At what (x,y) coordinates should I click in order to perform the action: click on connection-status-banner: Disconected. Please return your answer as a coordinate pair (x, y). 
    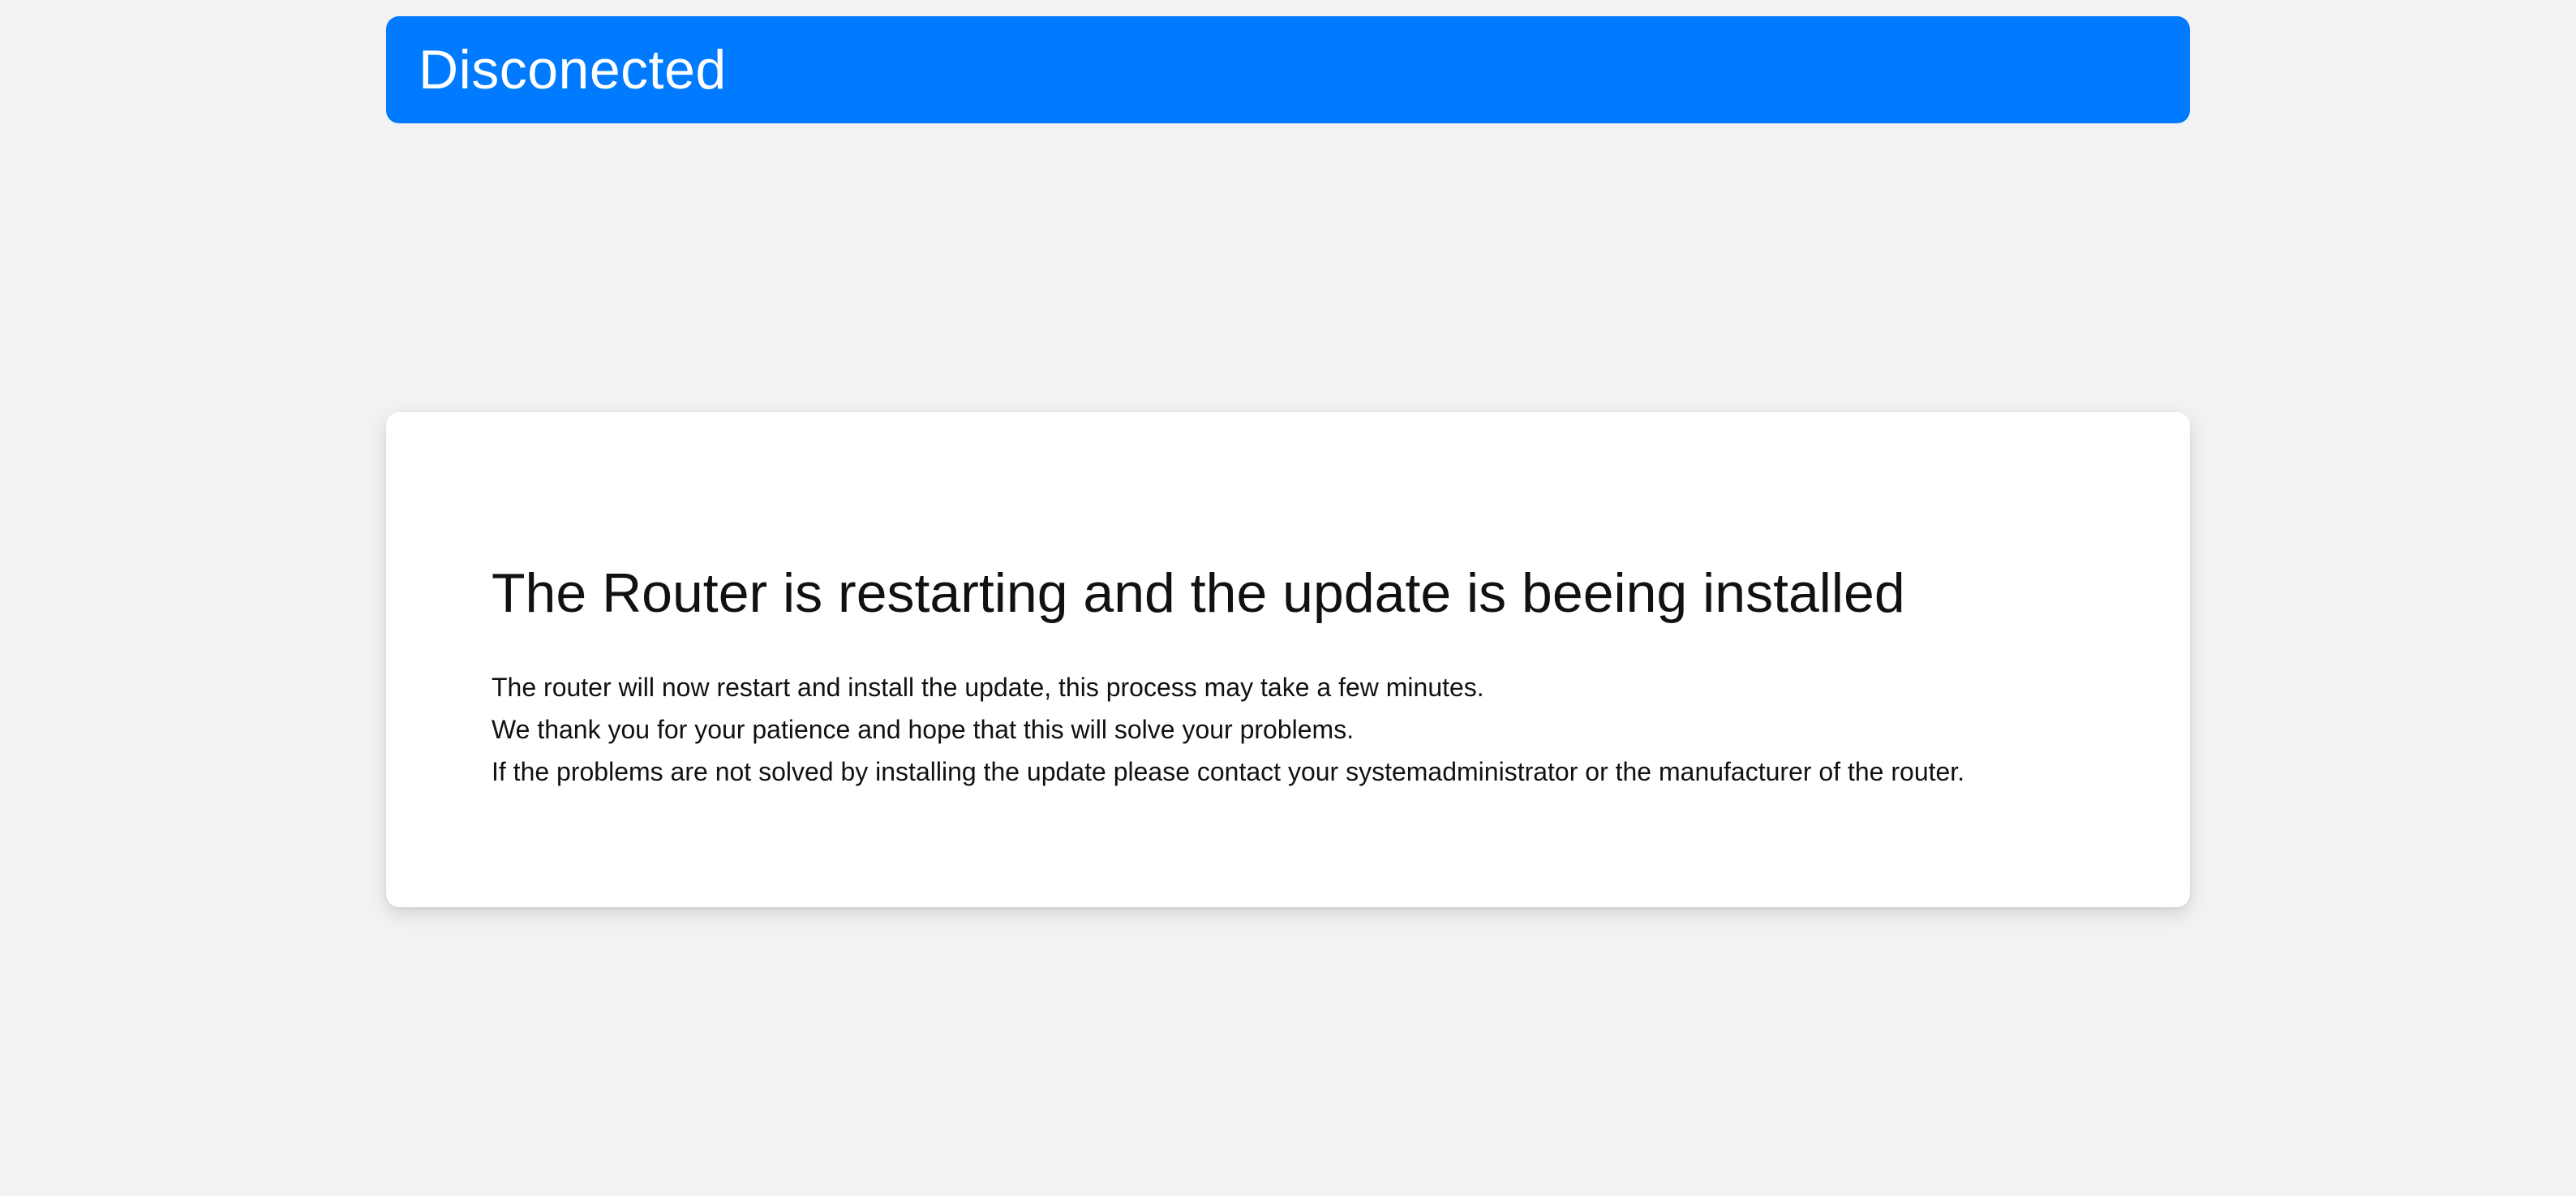
    Looking at the image, I should click on (1288, 69).